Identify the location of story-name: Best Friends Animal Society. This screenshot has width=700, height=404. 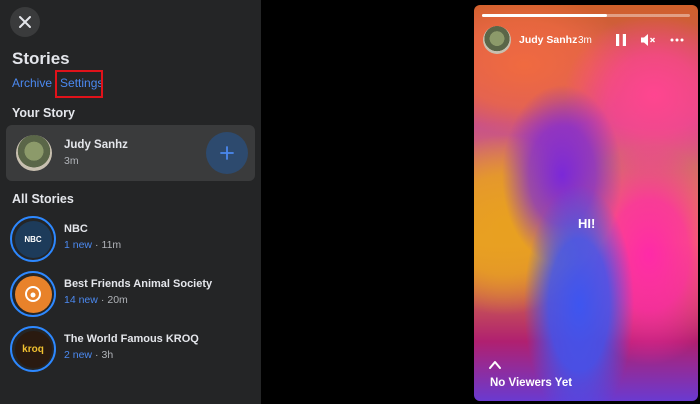
(138, 284).